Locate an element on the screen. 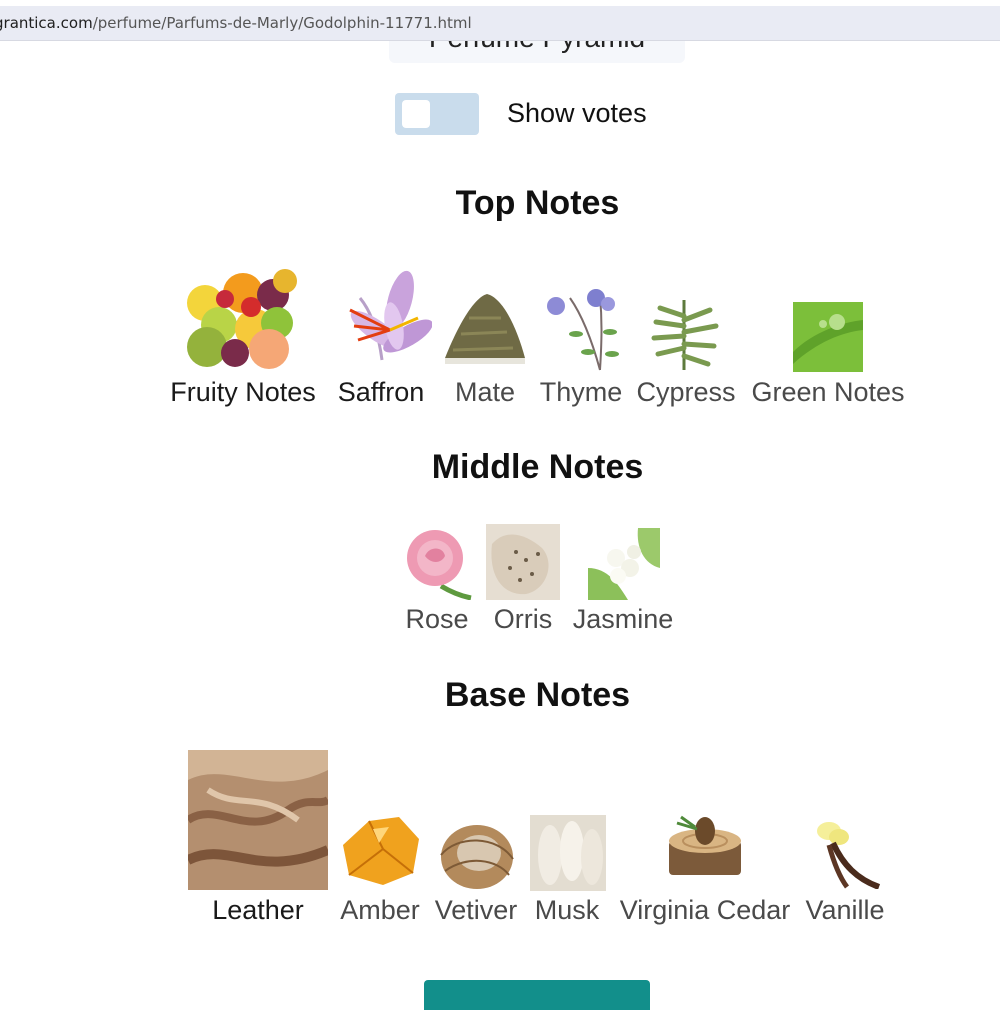  green-leaf-image is located at coordinates (828, 337).